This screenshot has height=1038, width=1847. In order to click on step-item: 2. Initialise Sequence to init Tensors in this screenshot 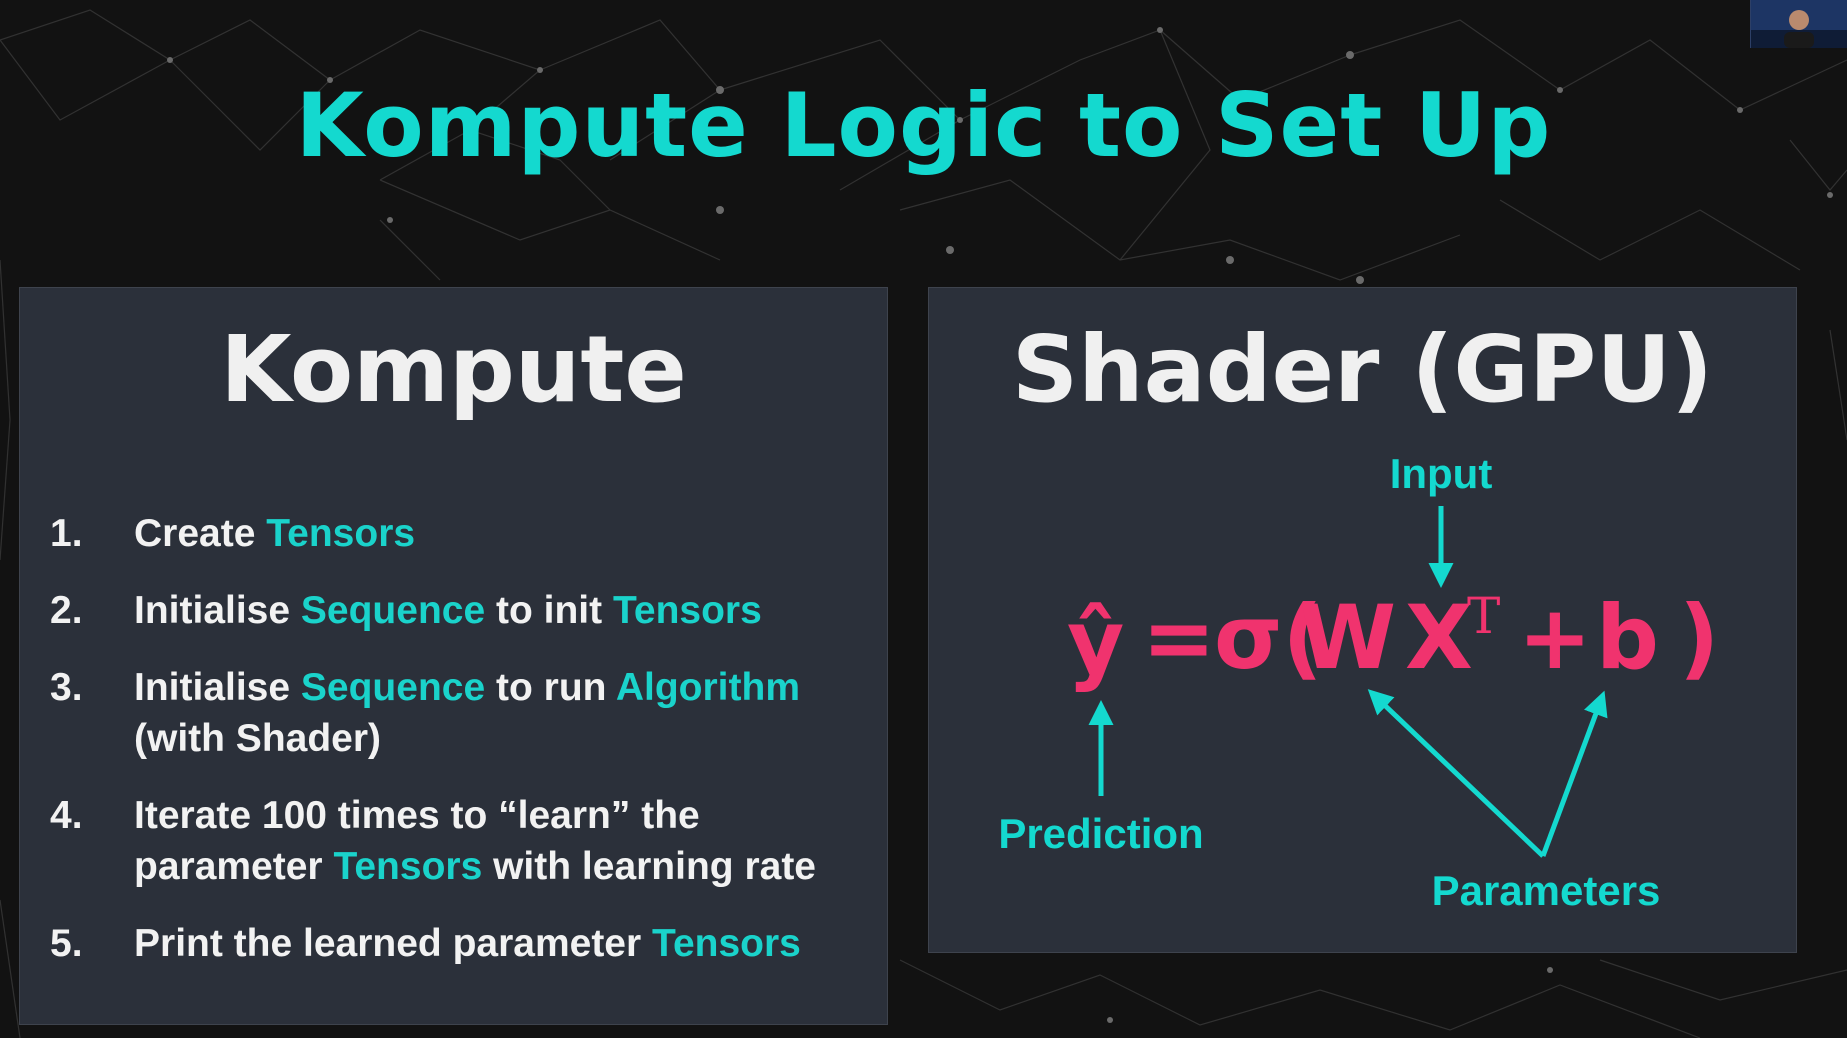, I will do `click(465, 610)`.